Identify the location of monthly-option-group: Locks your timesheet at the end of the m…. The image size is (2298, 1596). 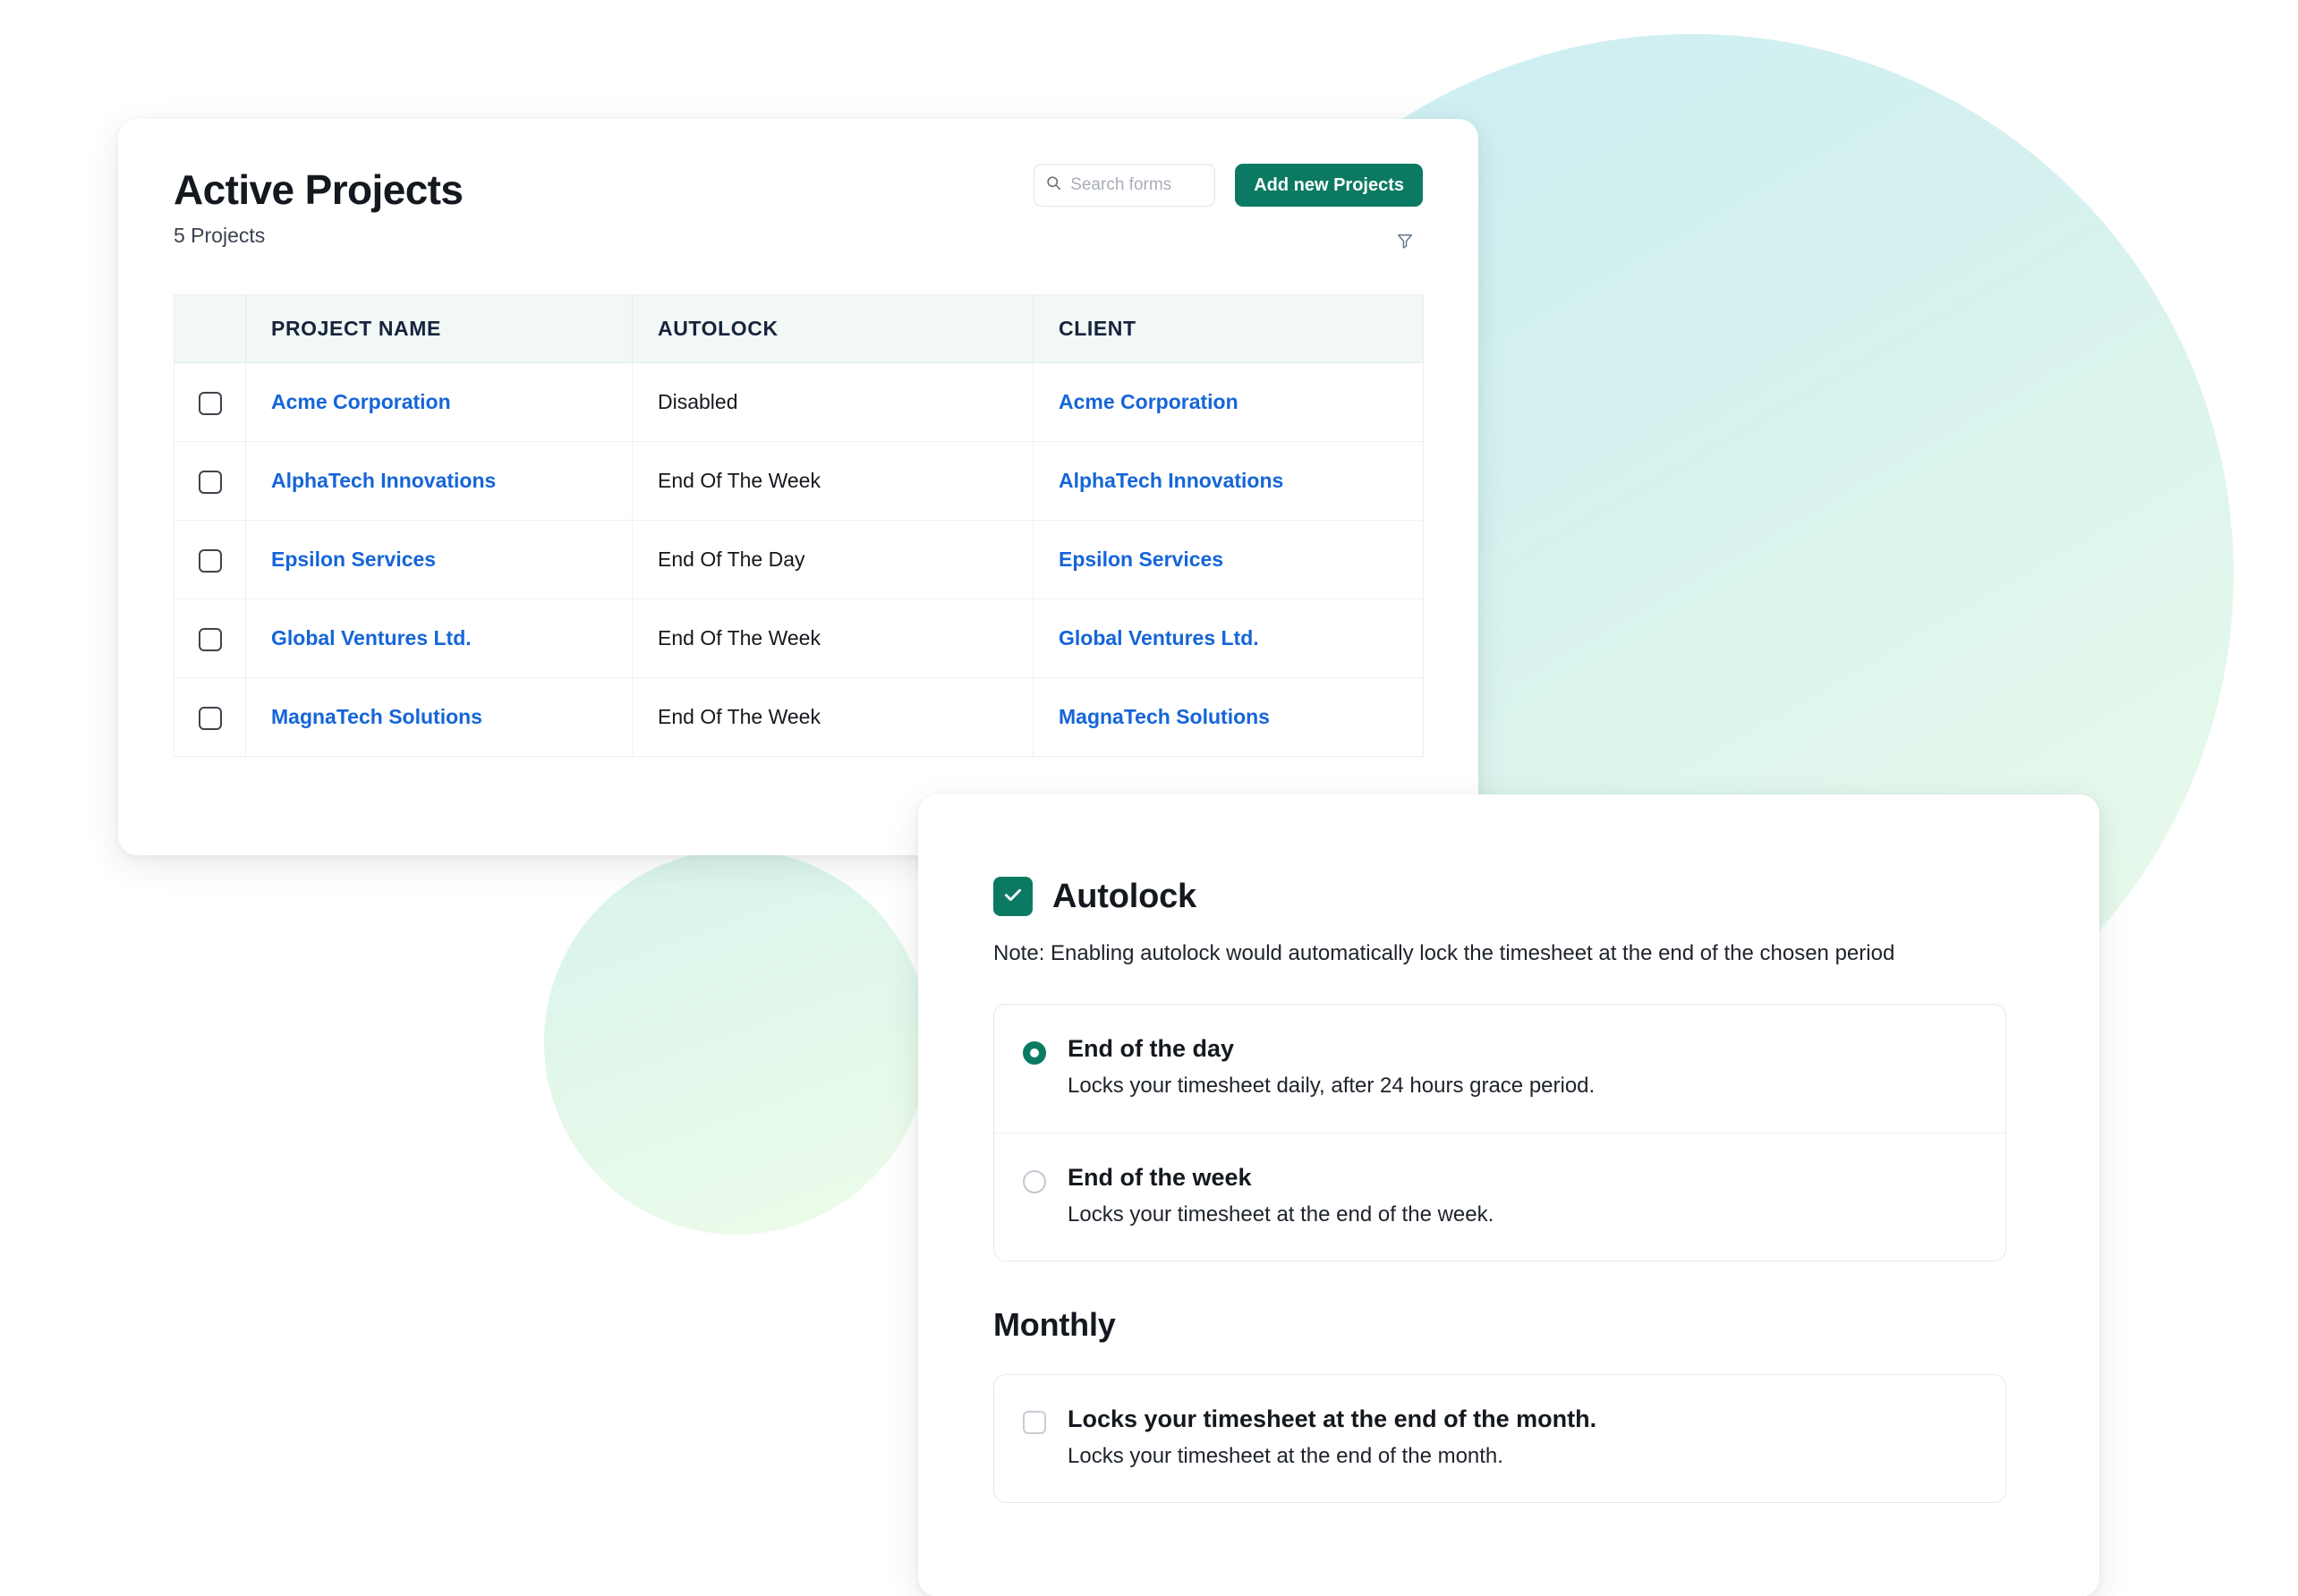
(1499, 1439).